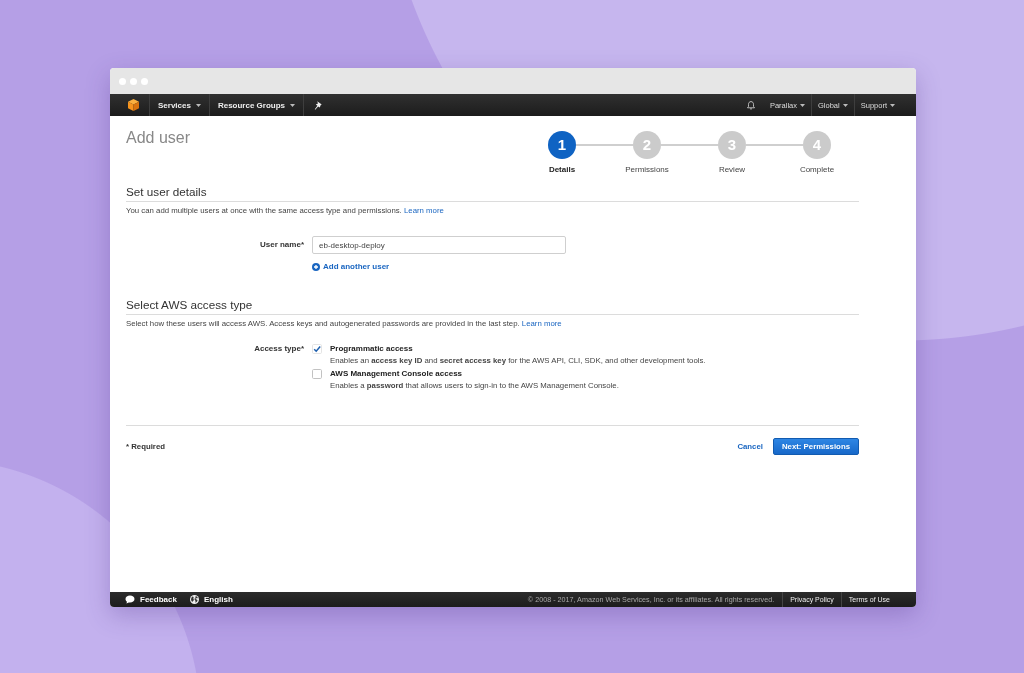 Image resolution: width=1024 pixels, height=673 pixels. Describe the element at coordinates (130, 599) in the screenshot. I see `speech-bubble-icon` at that location.